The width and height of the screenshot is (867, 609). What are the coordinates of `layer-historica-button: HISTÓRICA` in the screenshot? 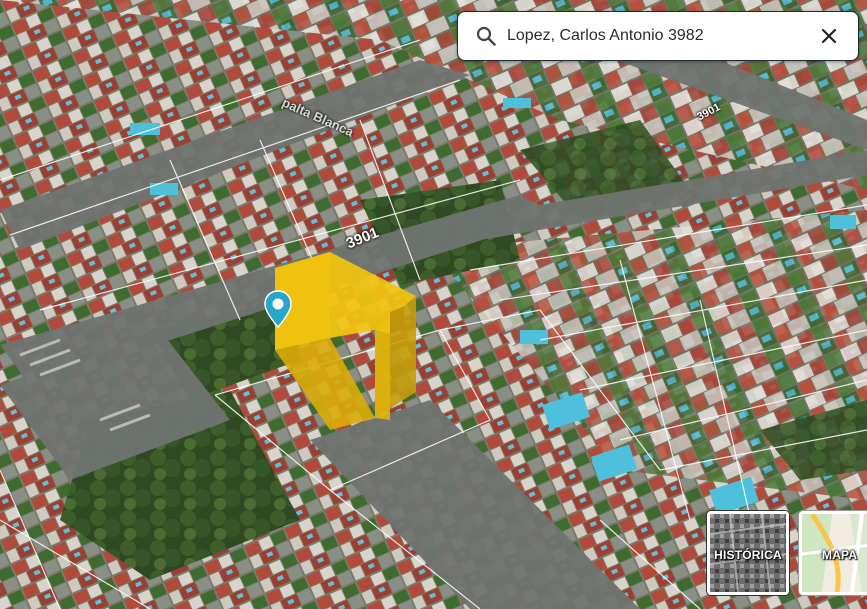 It's located at (748, 553).